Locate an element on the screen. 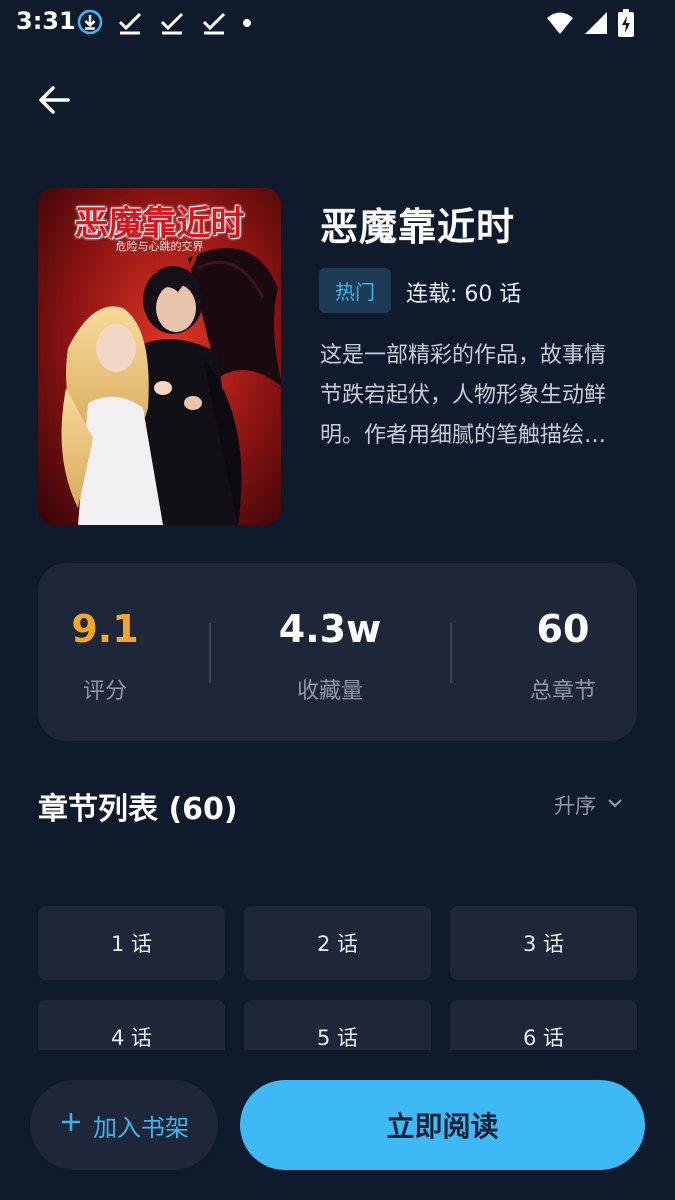 The height and width of the screenshot is (1200, 675). battery-charging-icon is located at coordinates (626, 25).